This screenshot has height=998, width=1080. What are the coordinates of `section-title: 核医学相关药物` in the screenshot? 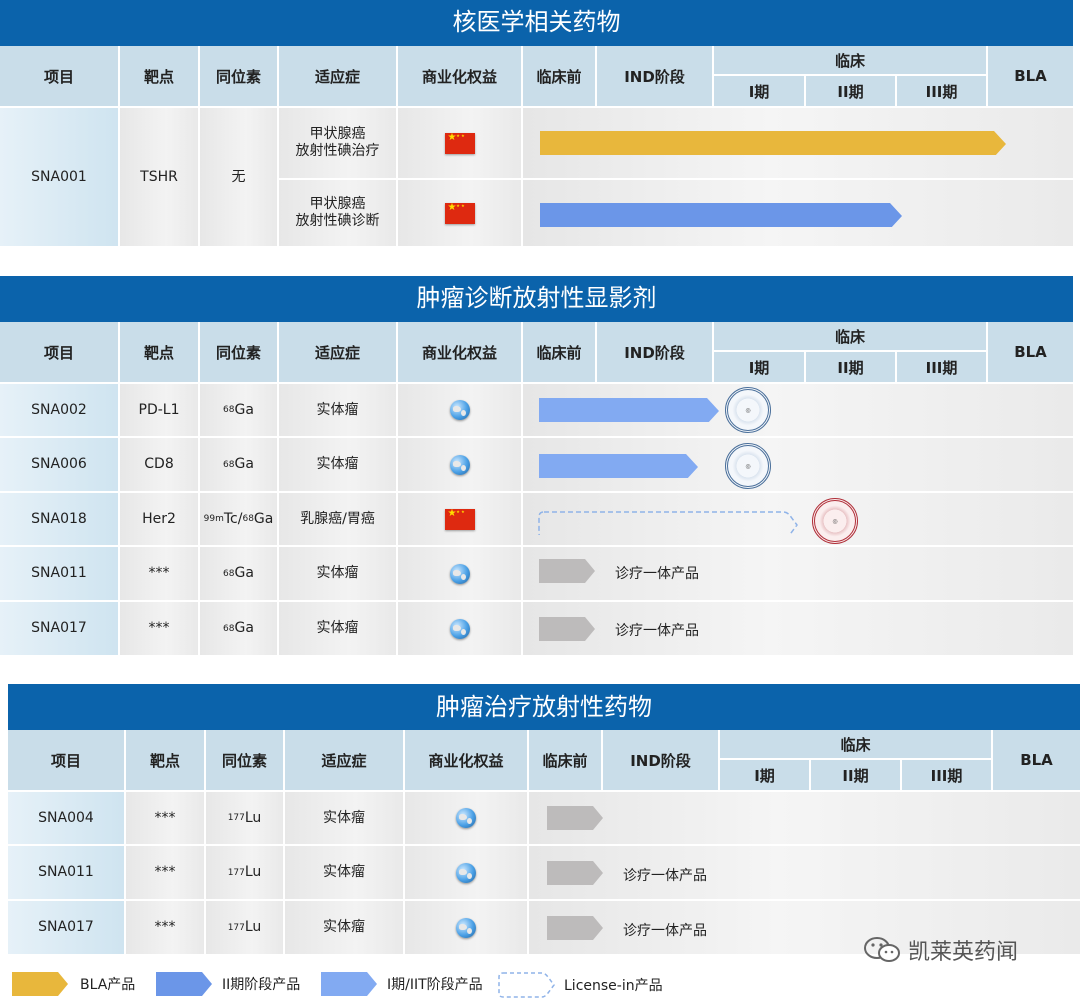 It's located at (536, 23).